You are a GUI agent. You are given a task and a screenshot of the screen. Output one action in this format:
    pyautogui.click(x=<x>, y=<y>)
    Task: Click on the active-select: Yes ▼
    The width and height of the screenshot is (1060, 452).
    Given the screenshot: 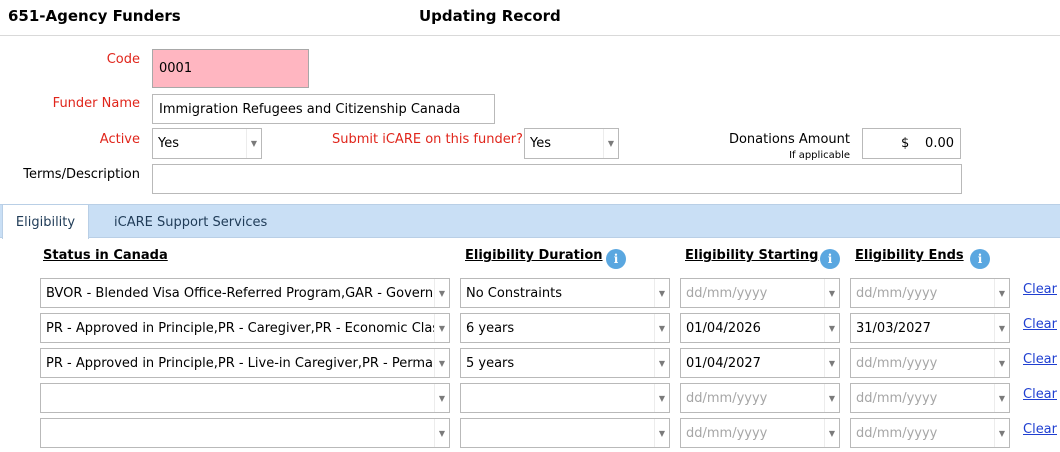 What is the action you would take?
    pyautogui.click(x=207, y=143)
    